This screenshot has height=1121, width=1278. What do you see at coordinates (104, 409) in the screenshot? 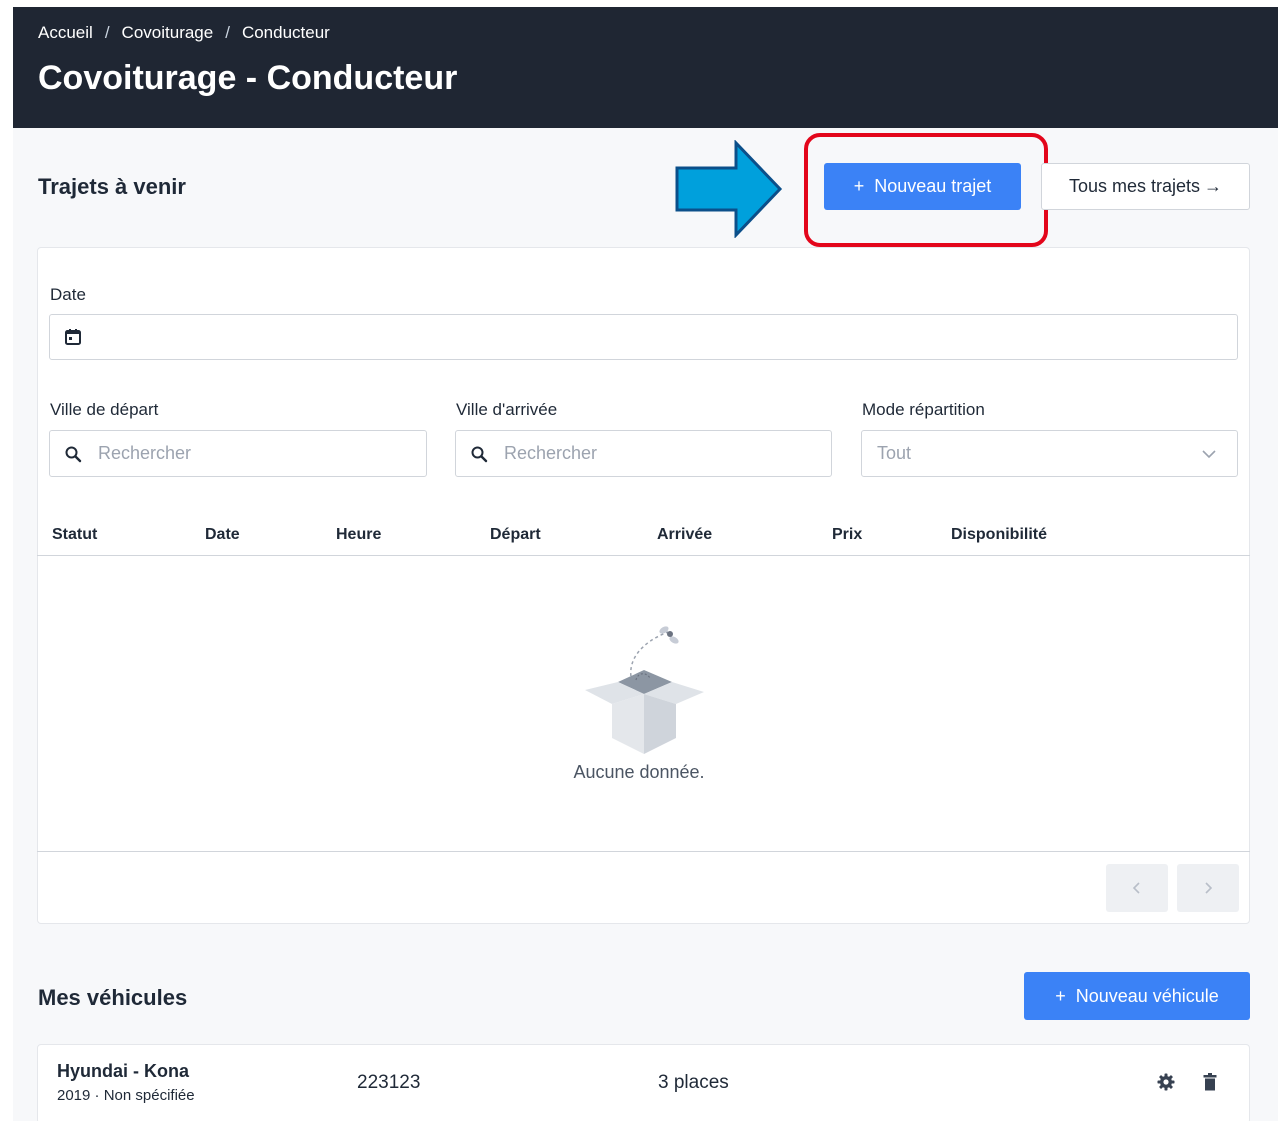
I see `departure-city-label: Ville de départ` at bounding box center [104, 409].